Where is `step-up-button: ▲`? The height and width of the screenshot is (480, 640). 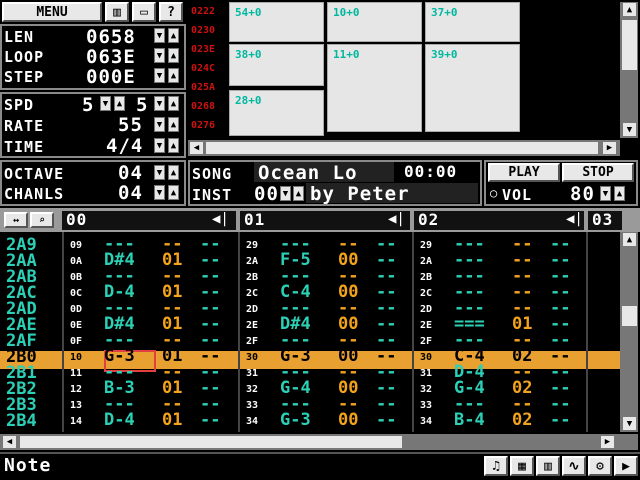
step-up-button: ▲ is located at coordinates (173, 75).